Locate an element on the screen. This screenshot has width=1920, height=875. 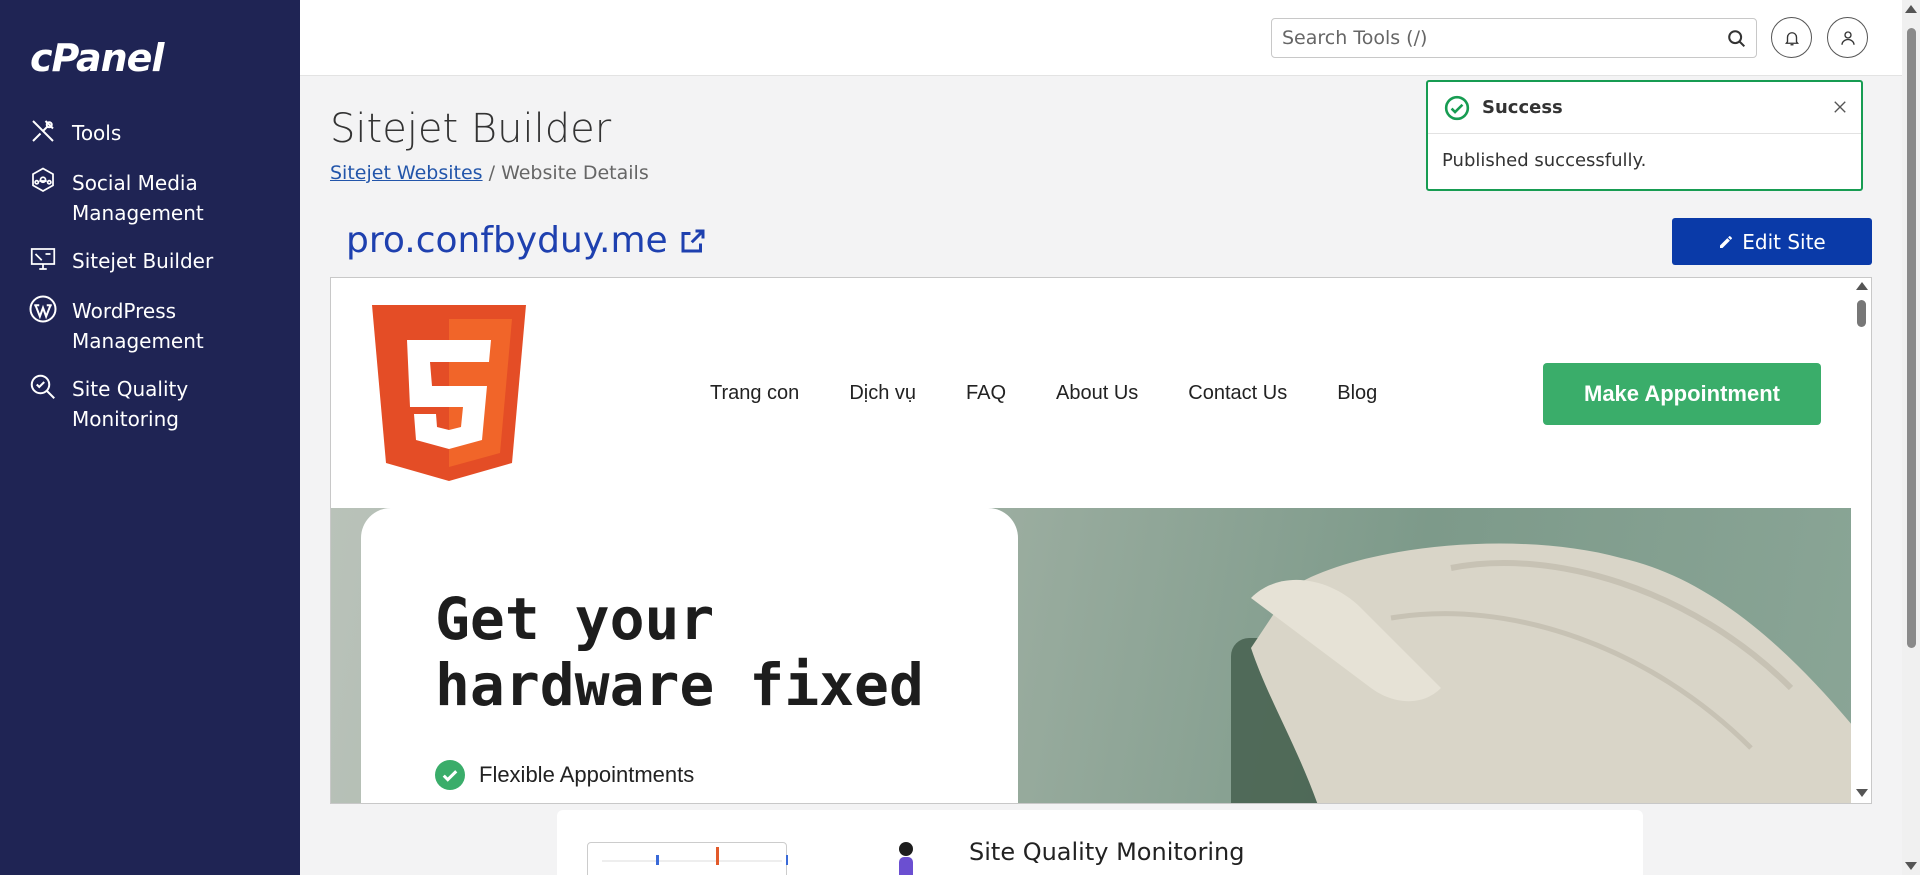
html5-logo-icon is located at coordinates (449, 393).